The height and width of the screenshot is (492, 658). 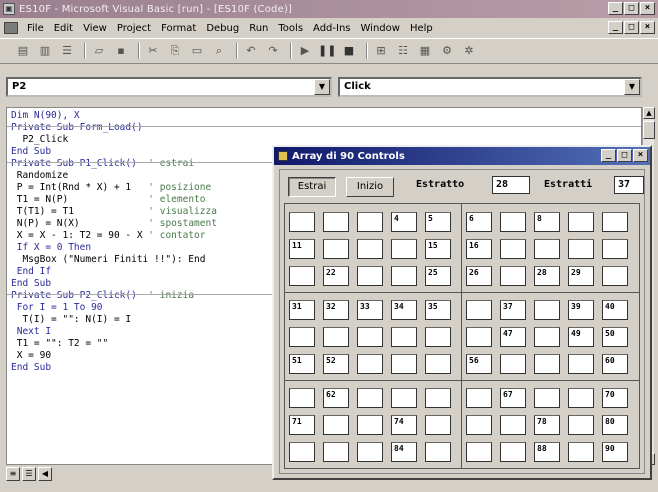 What do you see at coordinates (31, 356) in the screenshot?
I see `code-line: X = 90` at bounding box center [31, 356].